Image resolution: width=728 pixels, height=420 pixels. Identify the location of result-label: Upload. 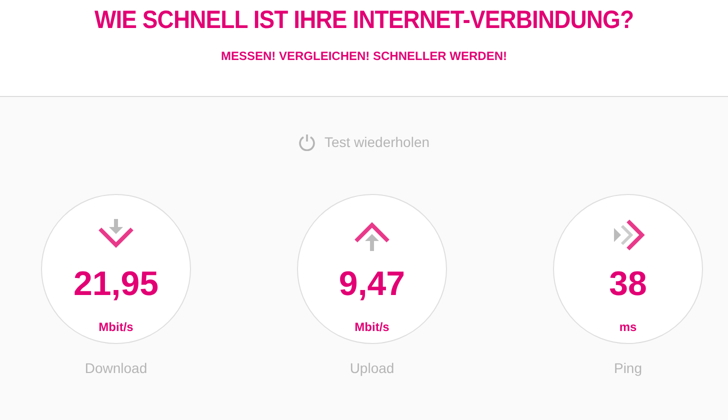
(372, 368).